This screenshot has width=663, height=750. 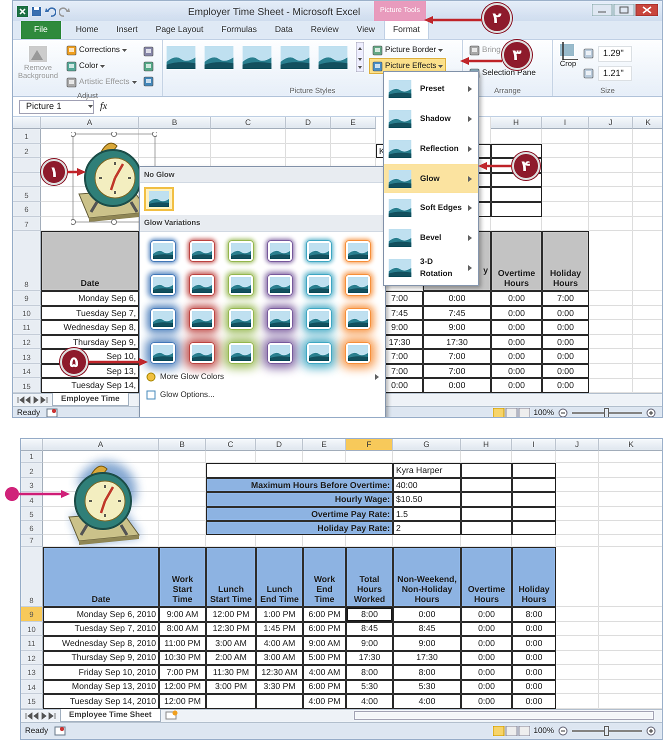 I want to click on picture-thumbnail-icon, so click(x=319, y=352).